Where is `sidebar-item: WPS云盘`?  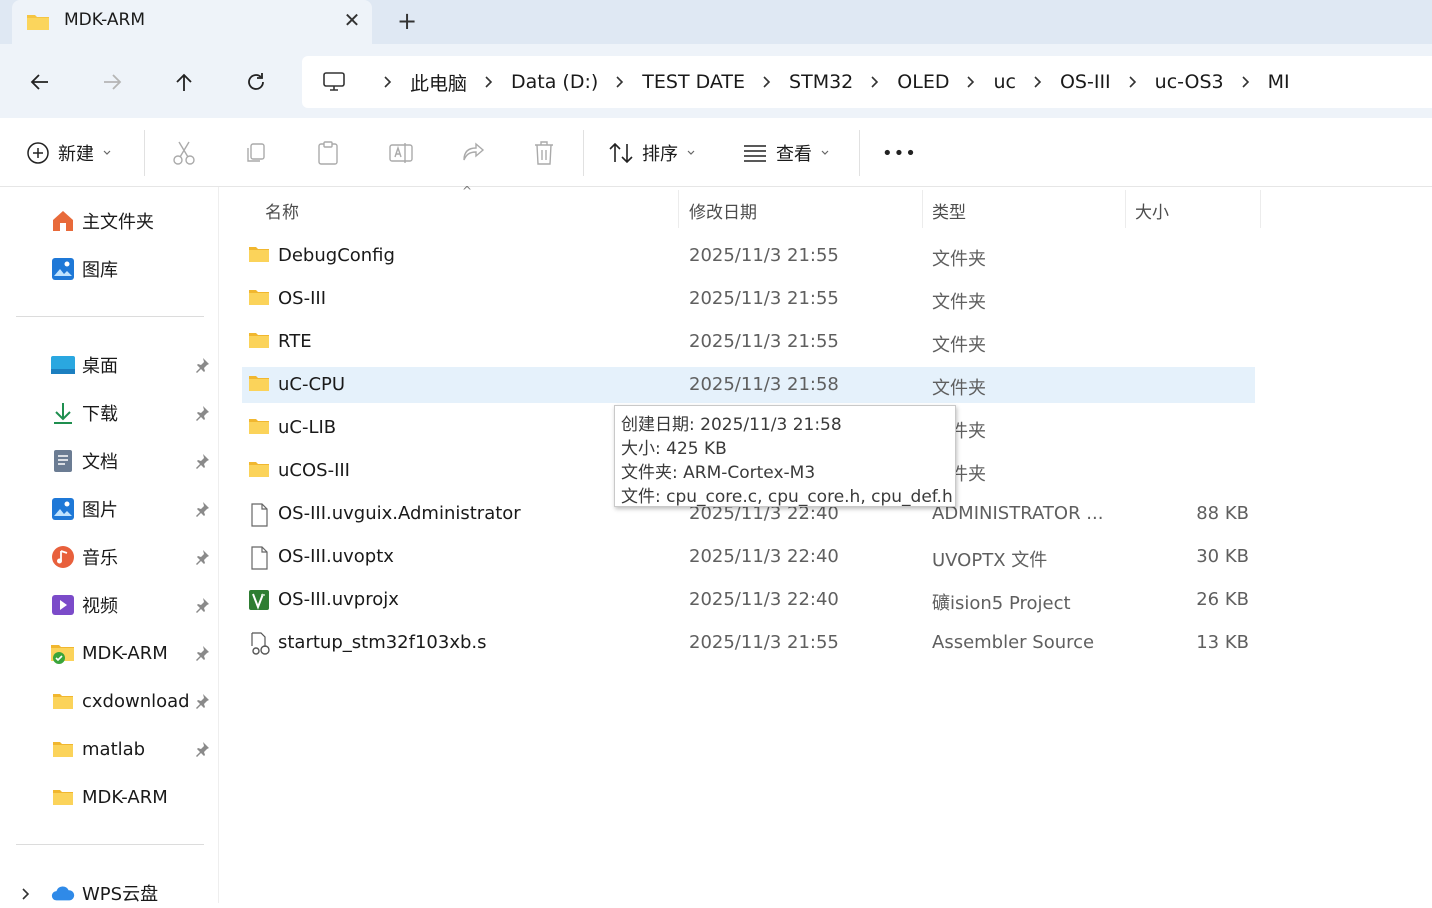
sidebar-item: WPS云盘 is located at coordinates (104, 893).